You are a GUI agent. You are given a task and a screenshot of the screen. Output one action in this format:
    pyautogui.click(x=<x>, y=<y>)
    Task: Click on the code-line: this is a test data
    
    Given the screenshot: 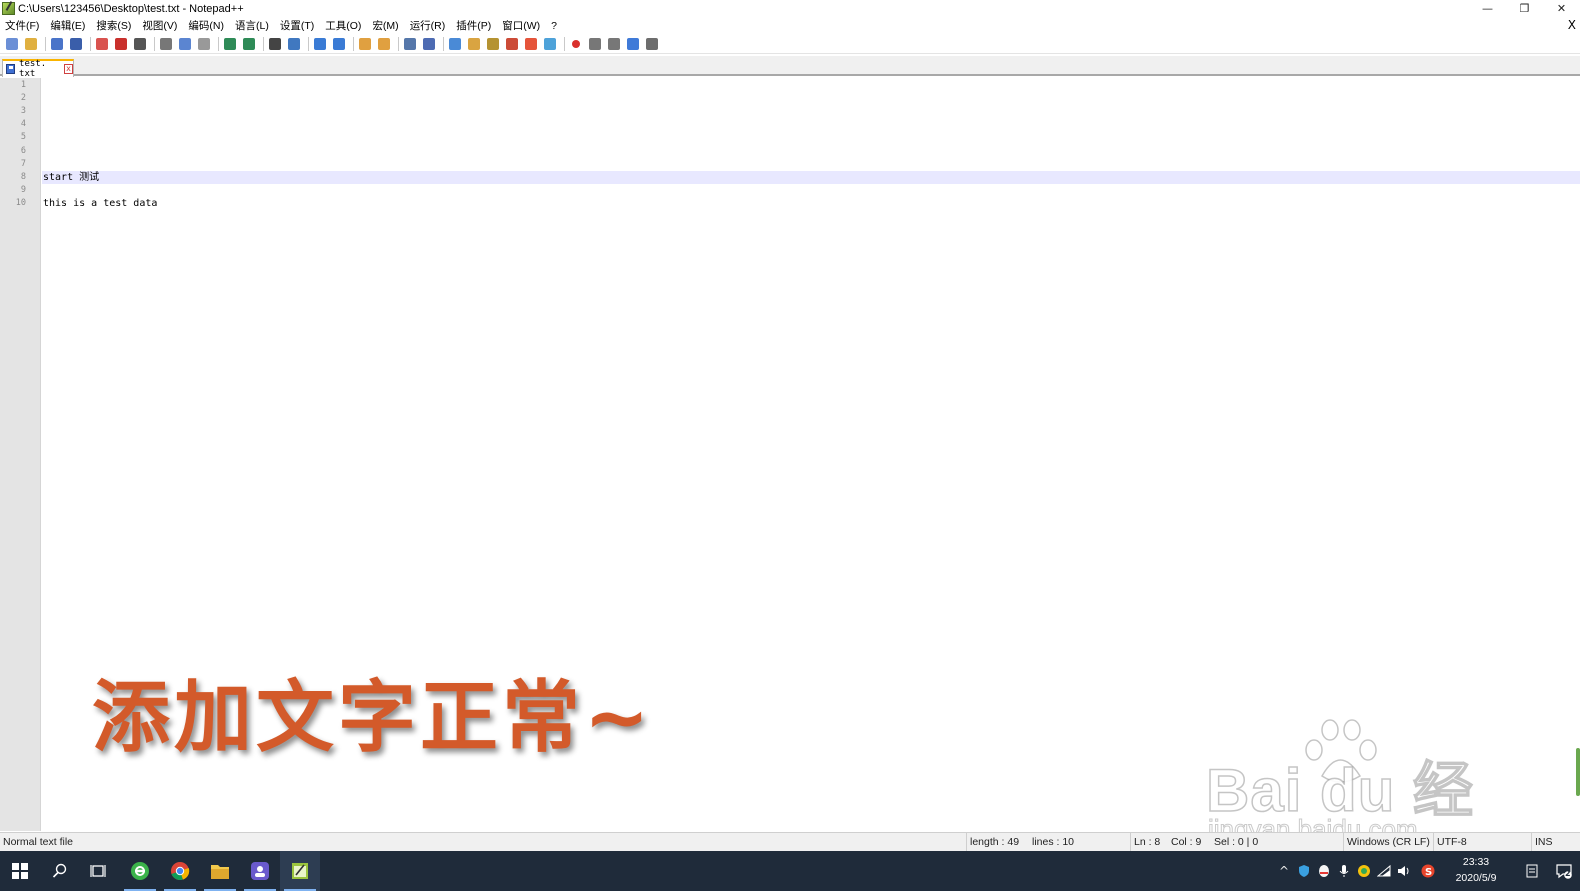 What is the action you would take?
    pyautogui.click(x=811, y=203)
    